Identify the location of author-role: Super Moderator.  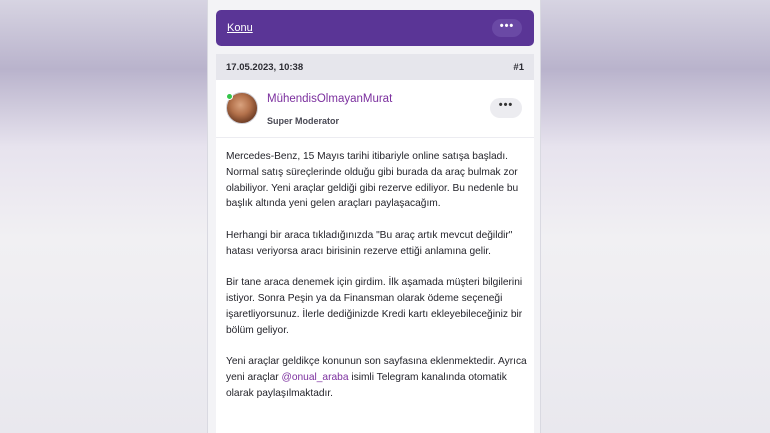
(303, 121).